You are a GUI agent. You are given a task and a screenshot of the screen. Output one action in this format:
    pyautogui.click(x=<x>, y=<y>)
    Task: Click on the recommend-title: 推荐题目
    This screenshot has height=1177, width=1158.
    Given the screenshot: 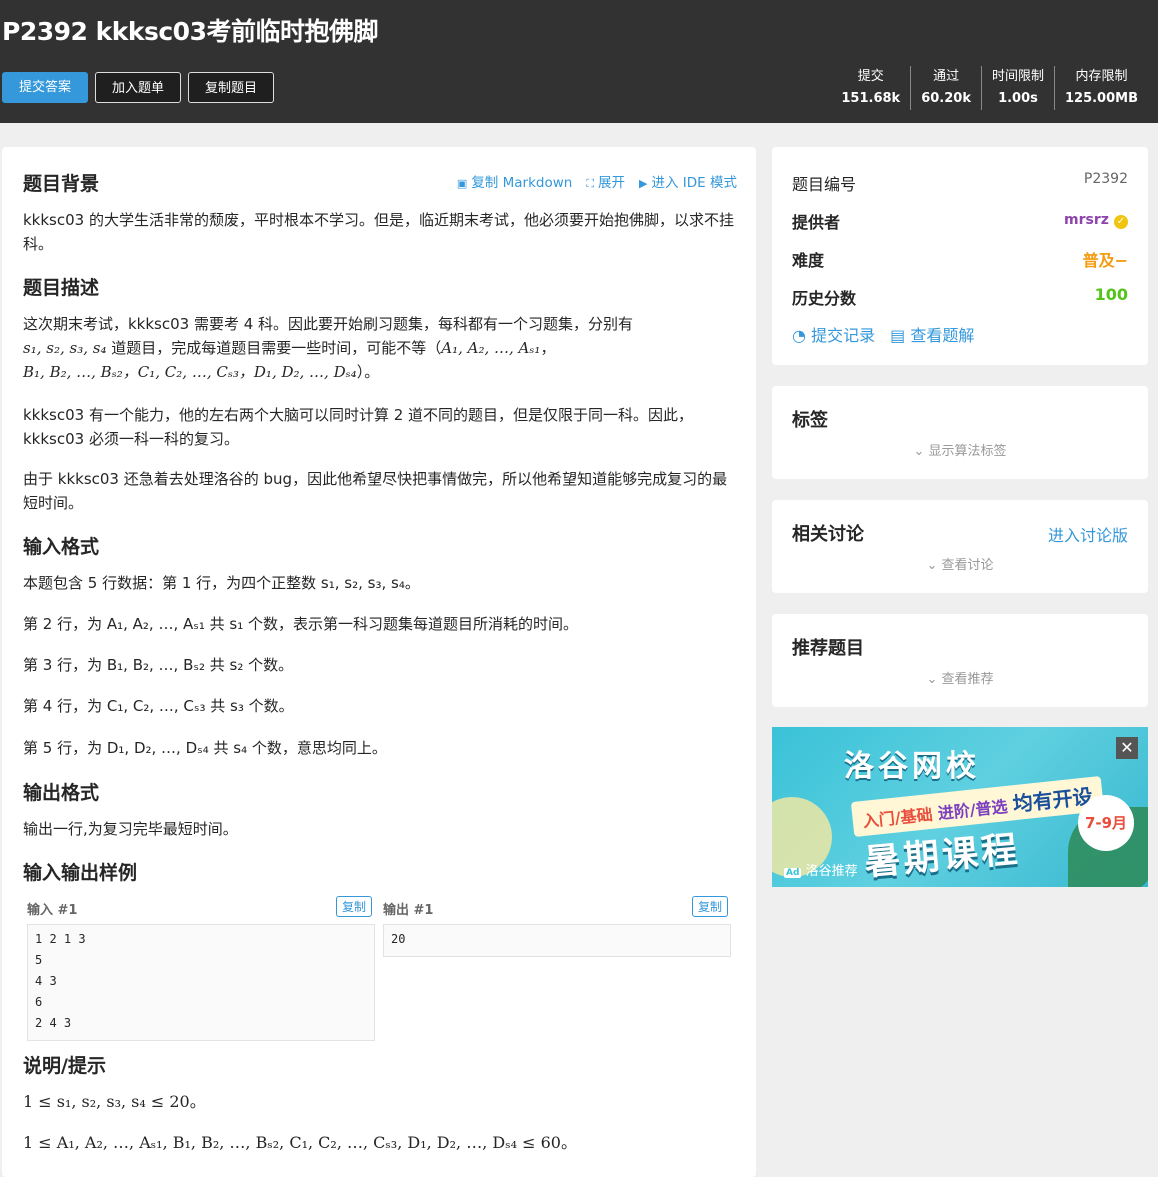 What is the action you would take?
    pyautogui.click(x=828, y=648)
    